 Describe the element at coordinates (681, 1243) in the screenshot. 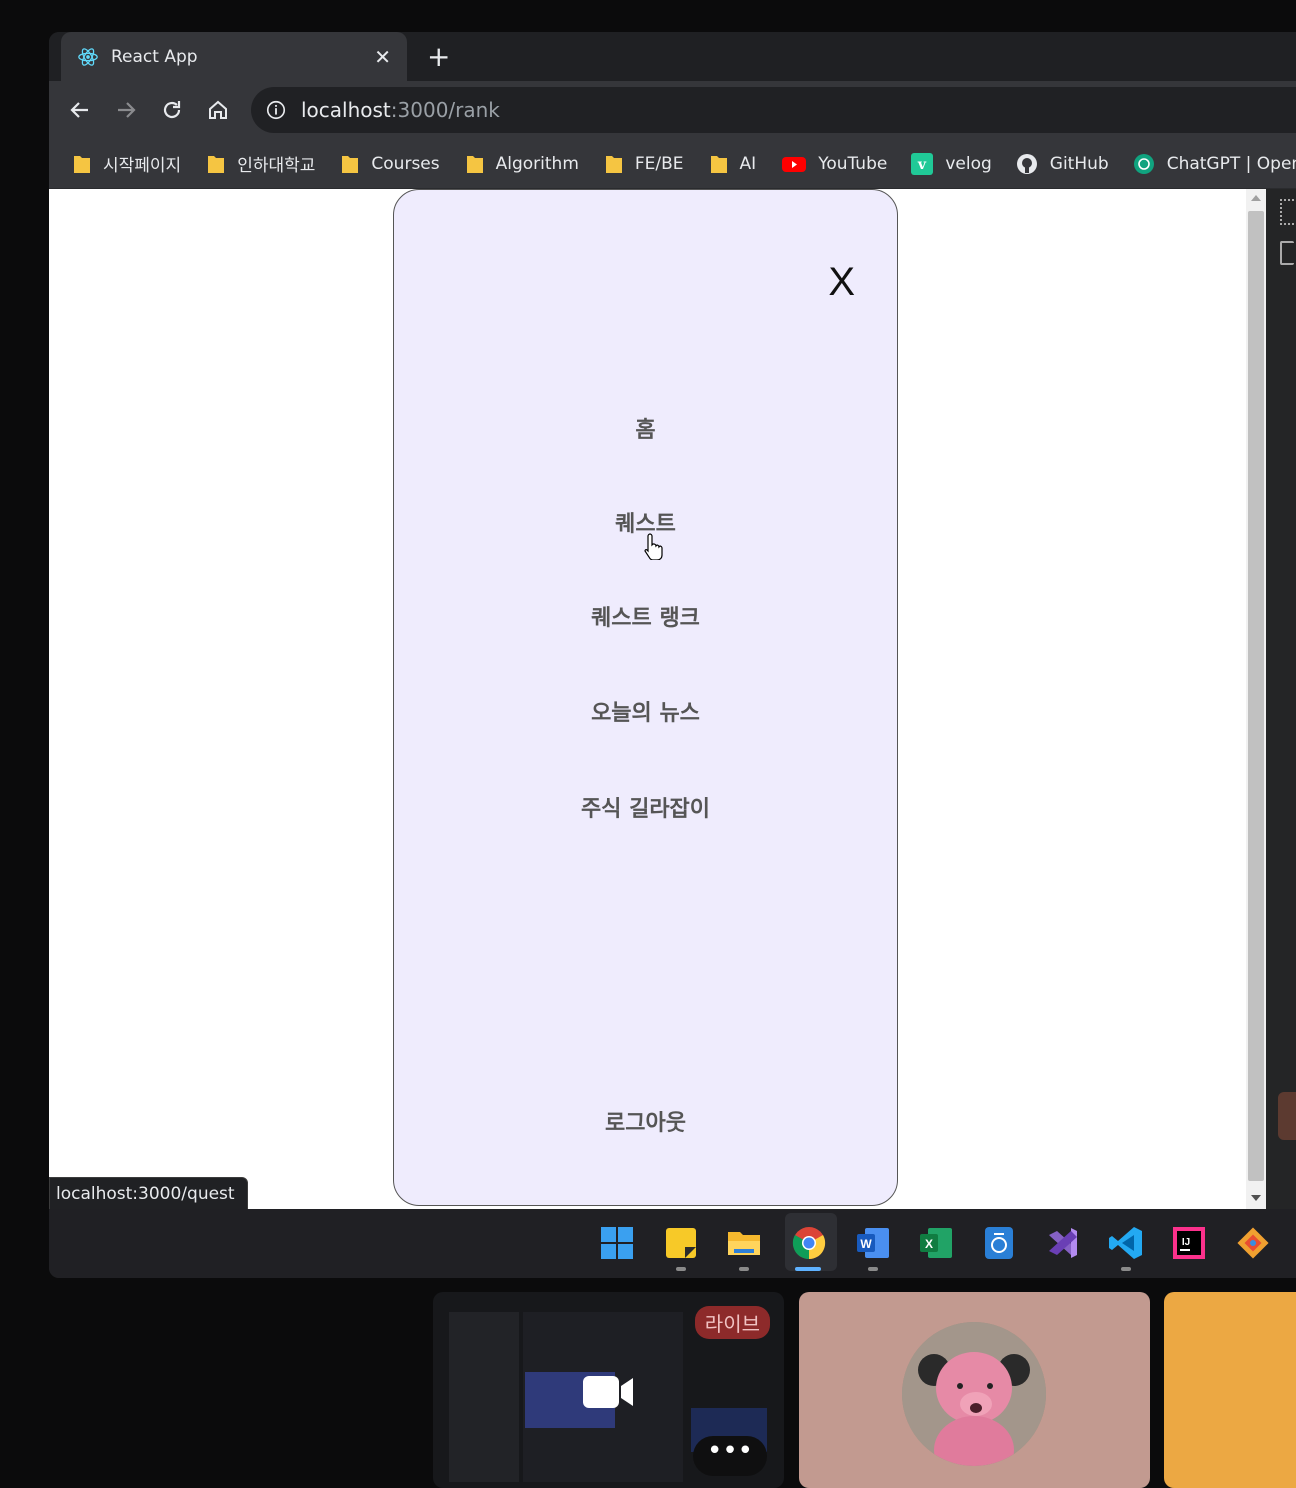

I see `sticky-notes-icon` at that location.